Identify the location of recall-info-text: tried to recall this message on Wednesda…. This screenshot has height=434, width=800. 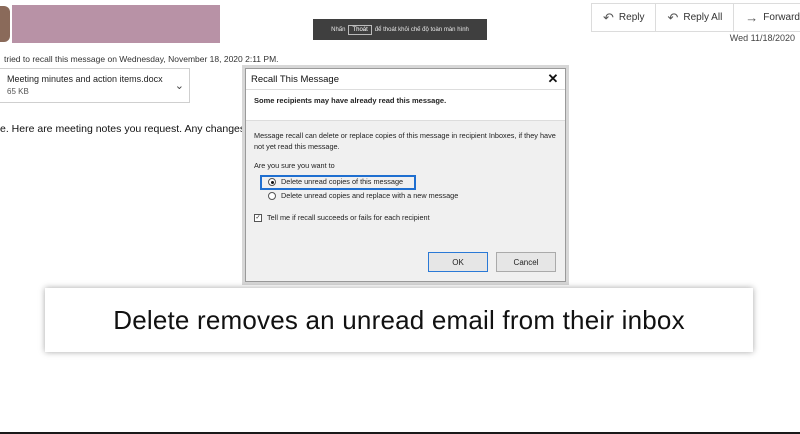
(141, 59).